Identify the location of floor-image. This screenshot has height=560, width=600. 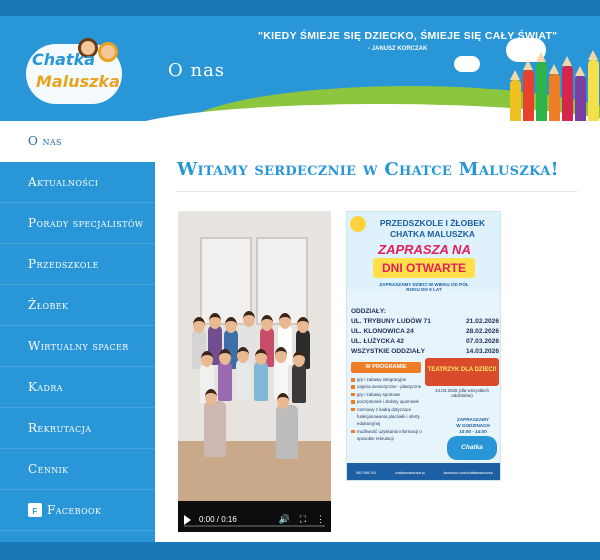
(254, 471).